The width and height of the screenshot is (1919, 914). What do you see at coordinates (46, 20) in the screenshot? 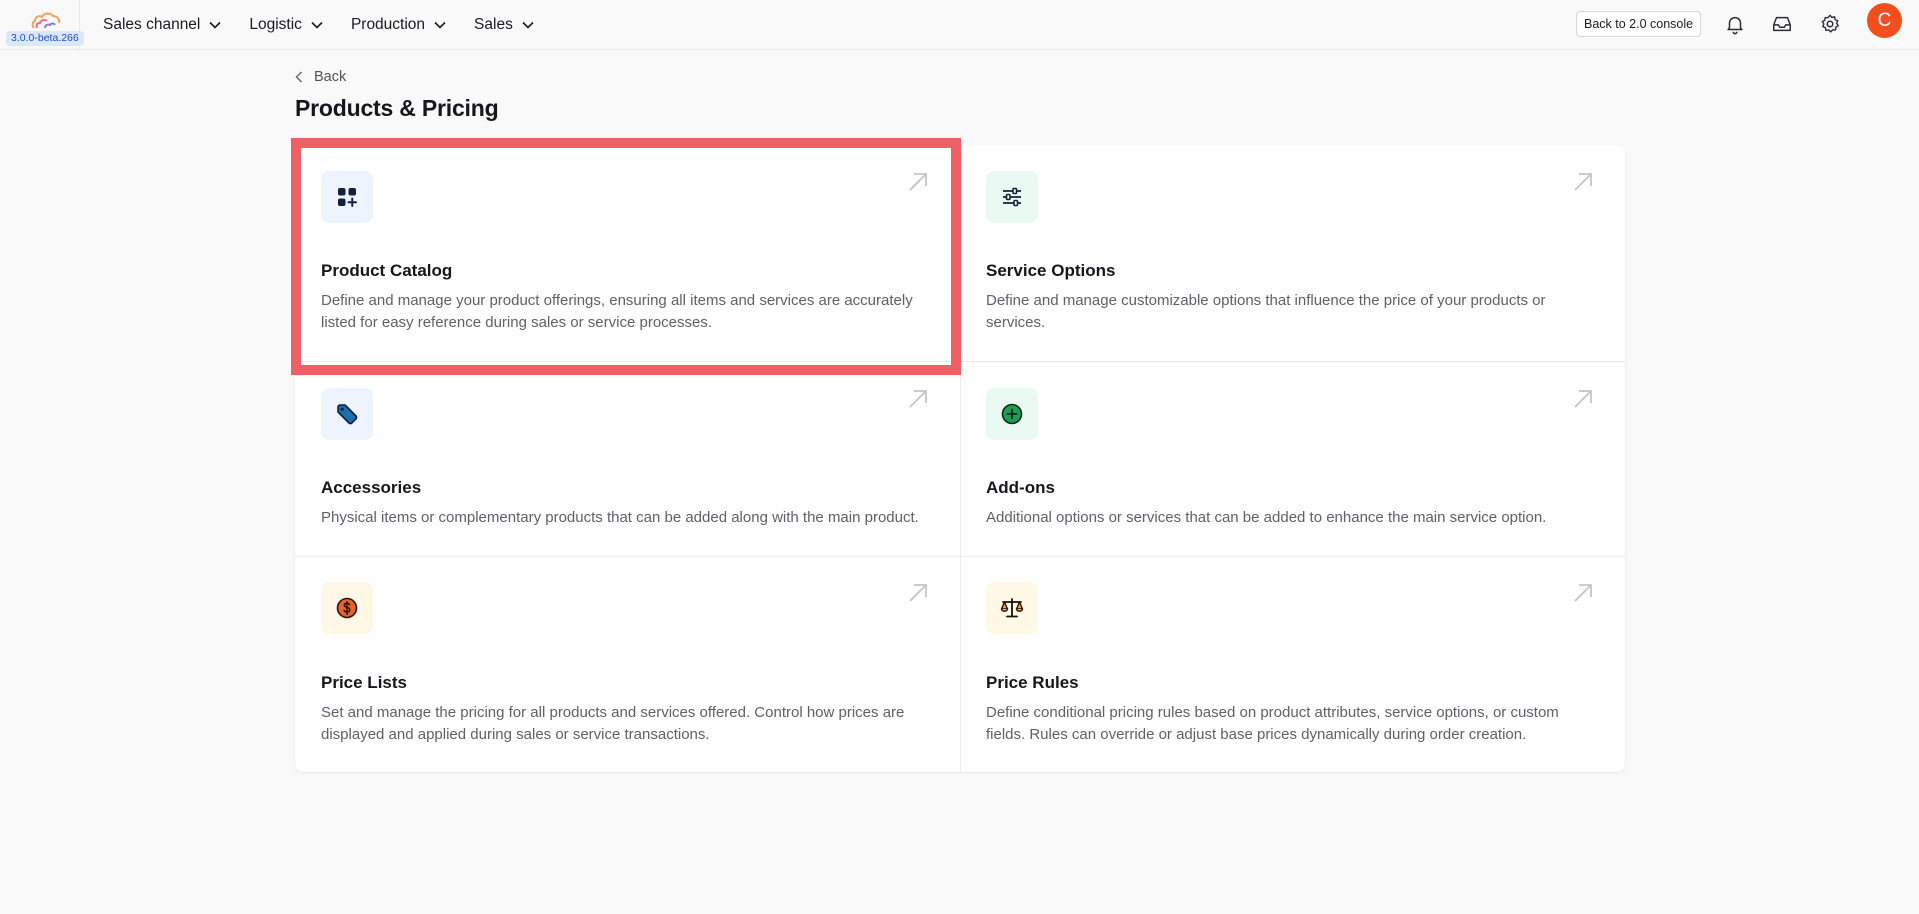
I see `cloud-logo-icon` at bounding box center [46, 20].